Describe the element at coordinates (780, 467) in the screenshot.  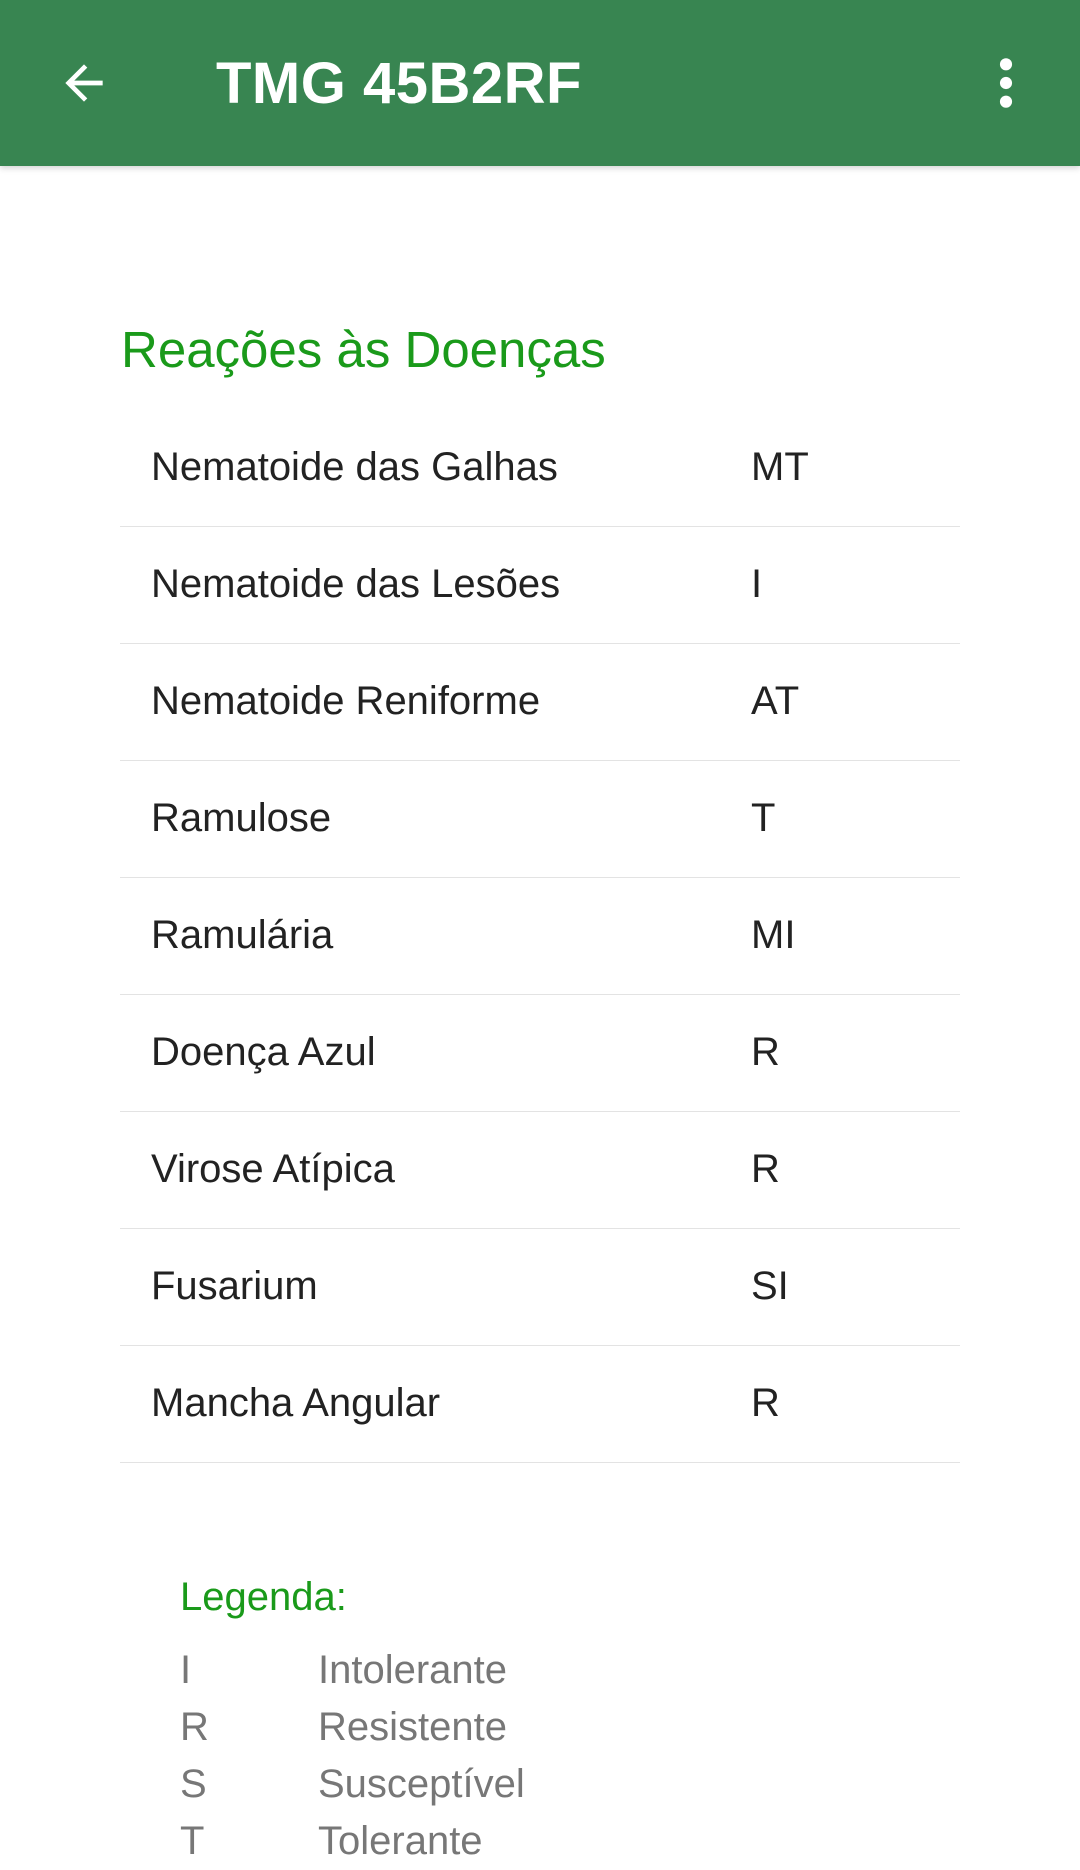
I see `disease-reaction: MT` at that location.